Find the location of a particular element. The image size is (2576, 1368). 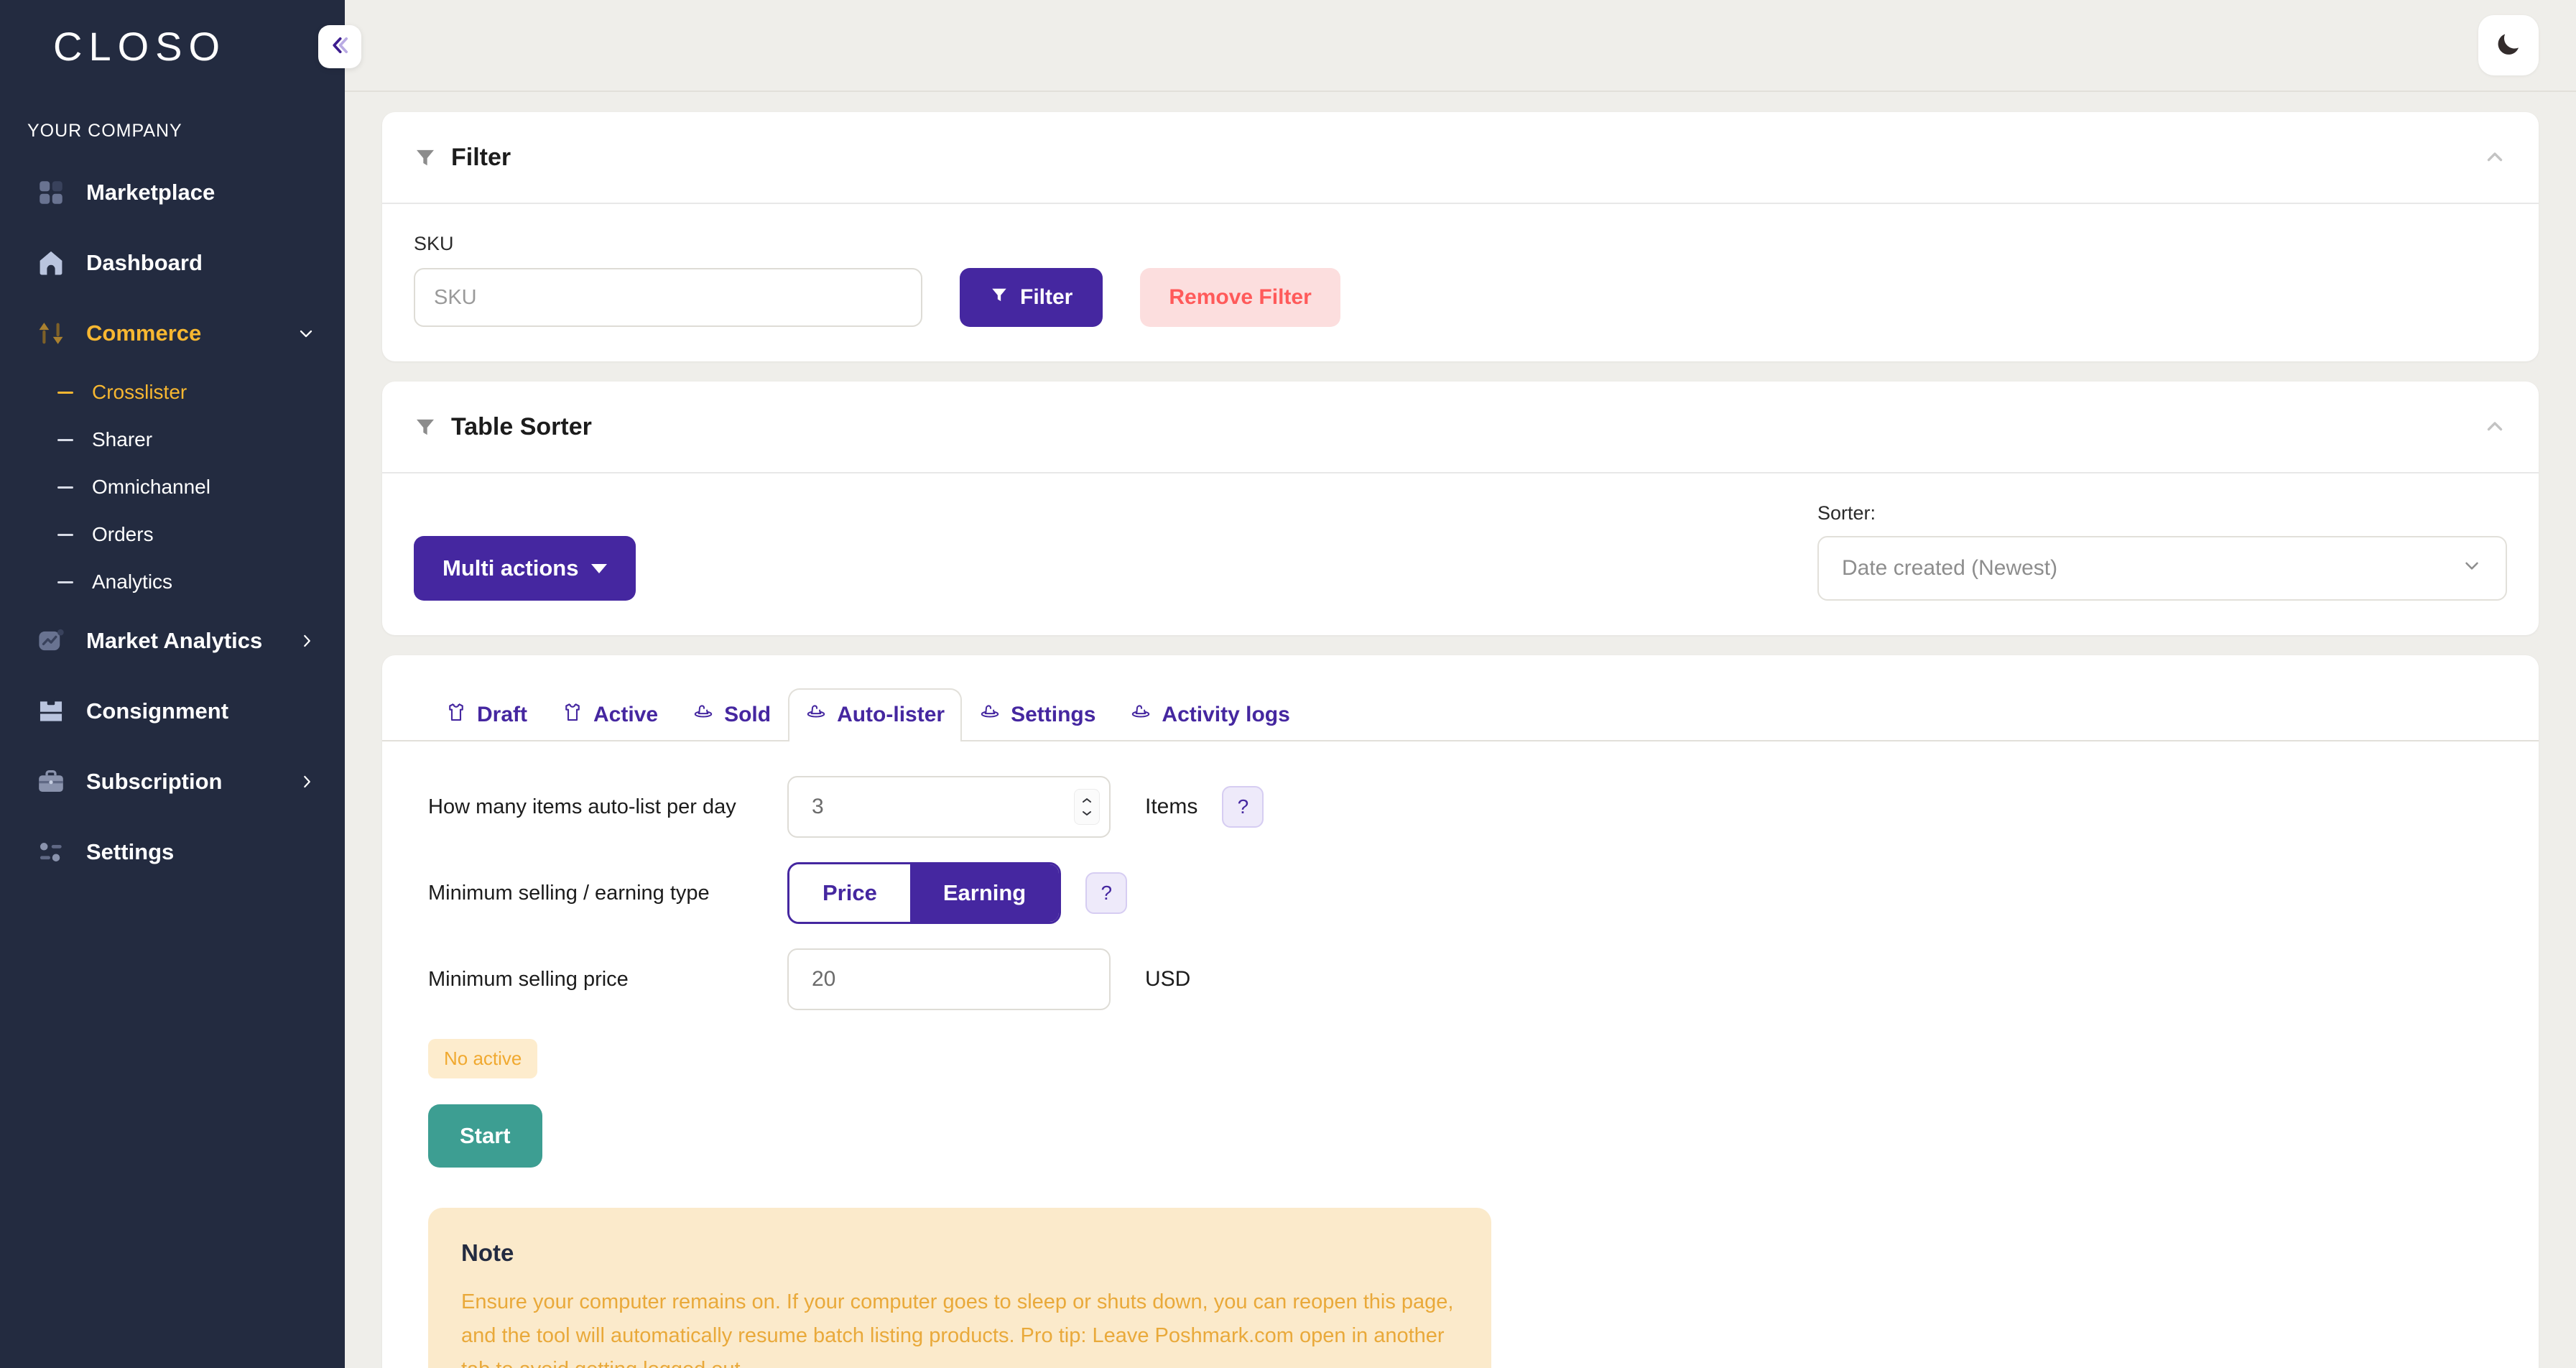

items-per-day-field is located at coordinates (949, 807).